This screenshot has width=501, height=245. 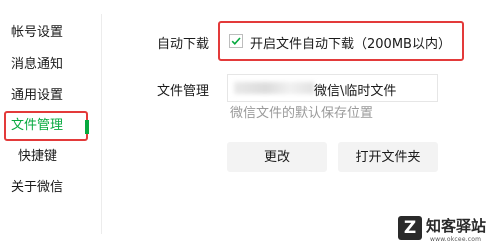 I want to click on auto-download-label: 自动下载, so click(x=183, y=44).